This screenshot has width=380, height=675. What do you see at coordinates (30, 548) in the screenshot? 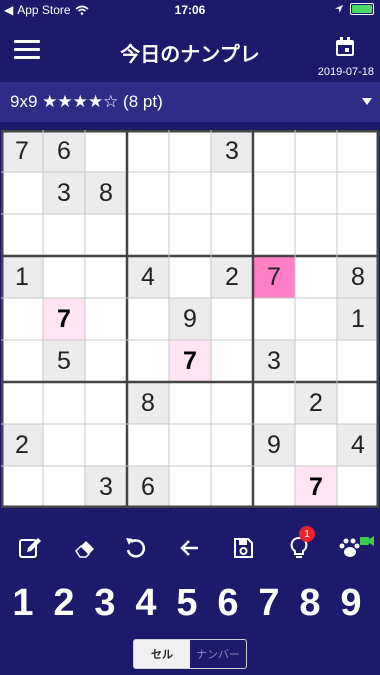
I see `edit-icon` at bounding box center [30, 548].